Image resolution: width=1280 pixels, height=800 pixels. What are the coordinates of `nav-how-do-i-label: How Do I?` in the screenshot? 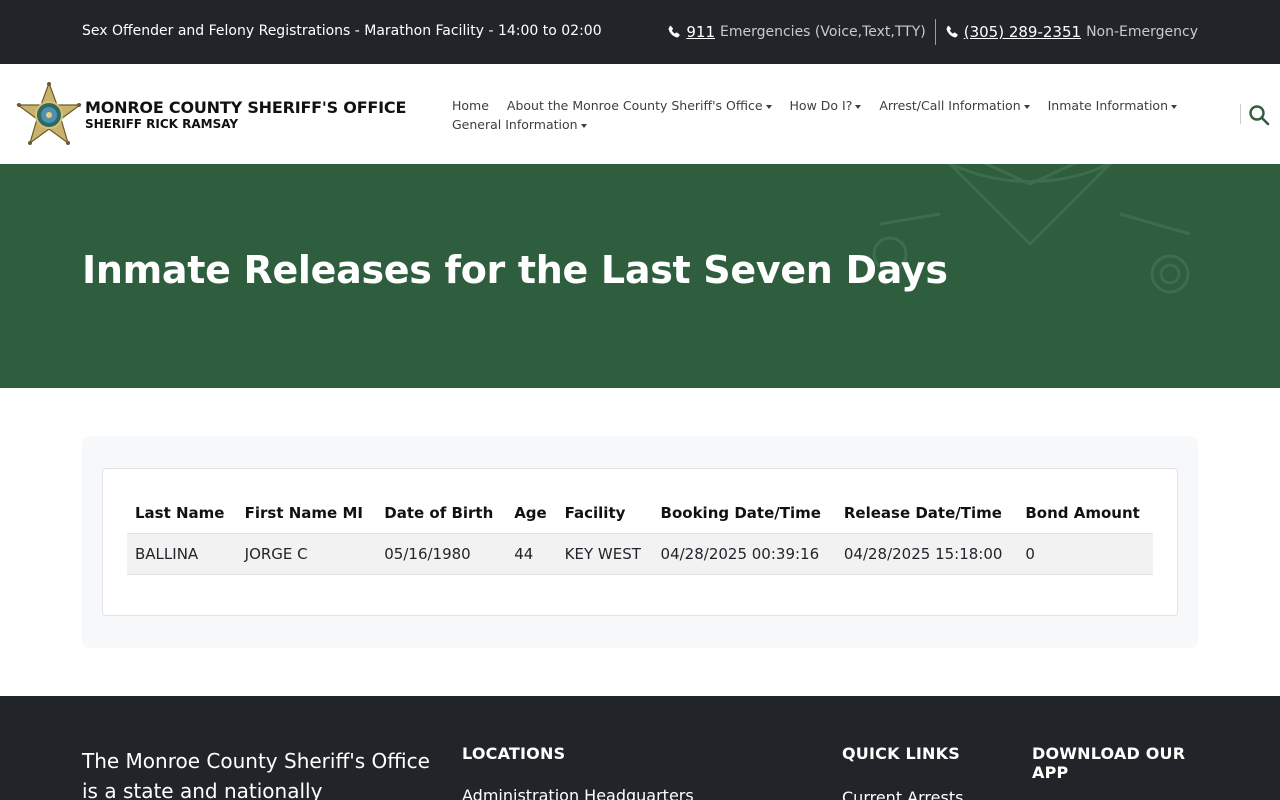 It's located at (821, 105).